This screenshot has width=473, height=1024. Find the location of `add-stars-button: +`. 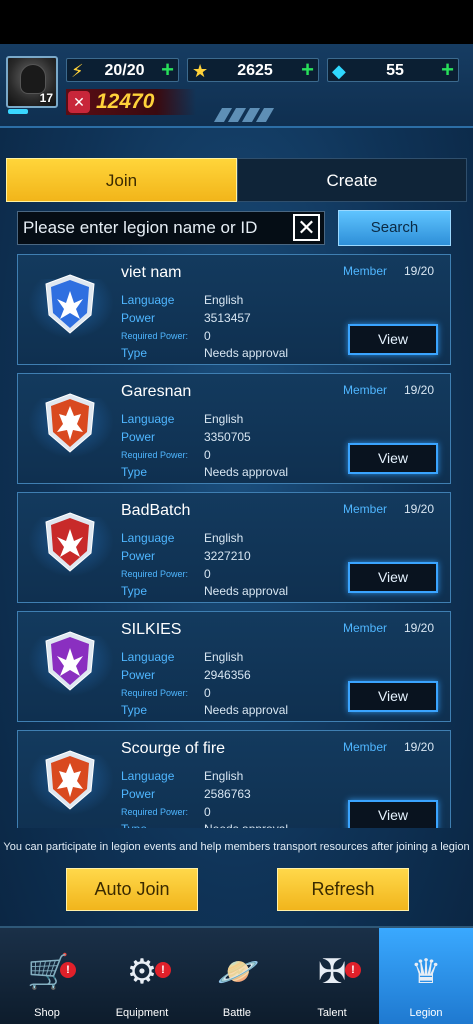

add-stars-button: + is located at coordinates (307, 70).